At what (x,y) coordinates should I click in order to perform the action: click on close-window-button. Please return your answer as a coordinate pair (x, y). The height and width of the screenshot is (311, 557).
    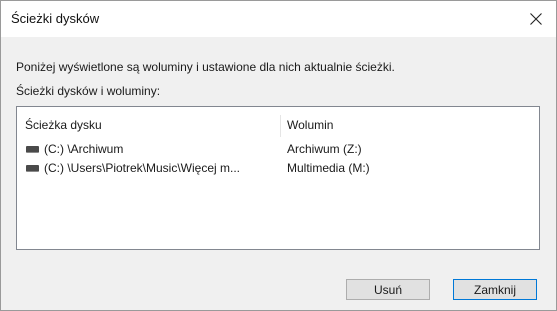
    Looking at the image, I should click on (536, 19).